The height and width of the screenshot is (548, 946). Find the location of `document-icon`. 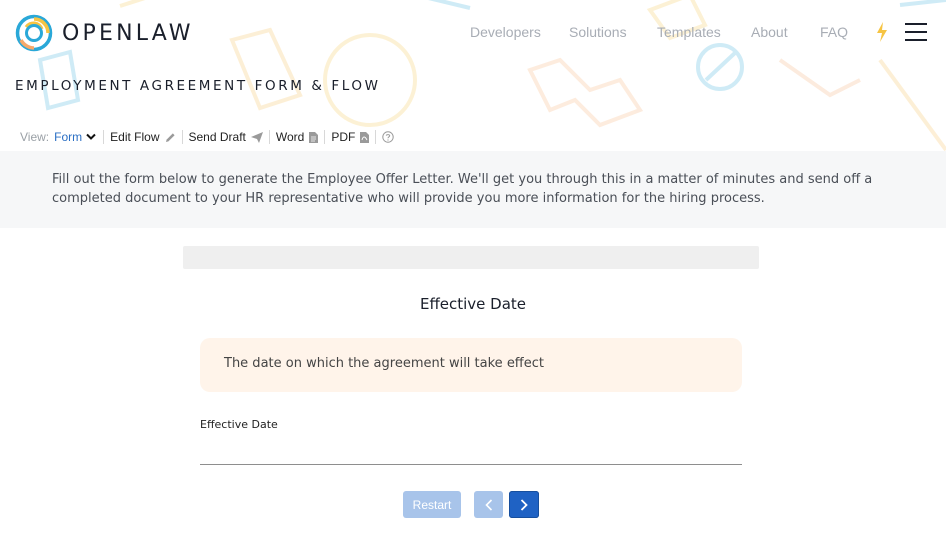

document-icon is located at coordinates (314, 137).